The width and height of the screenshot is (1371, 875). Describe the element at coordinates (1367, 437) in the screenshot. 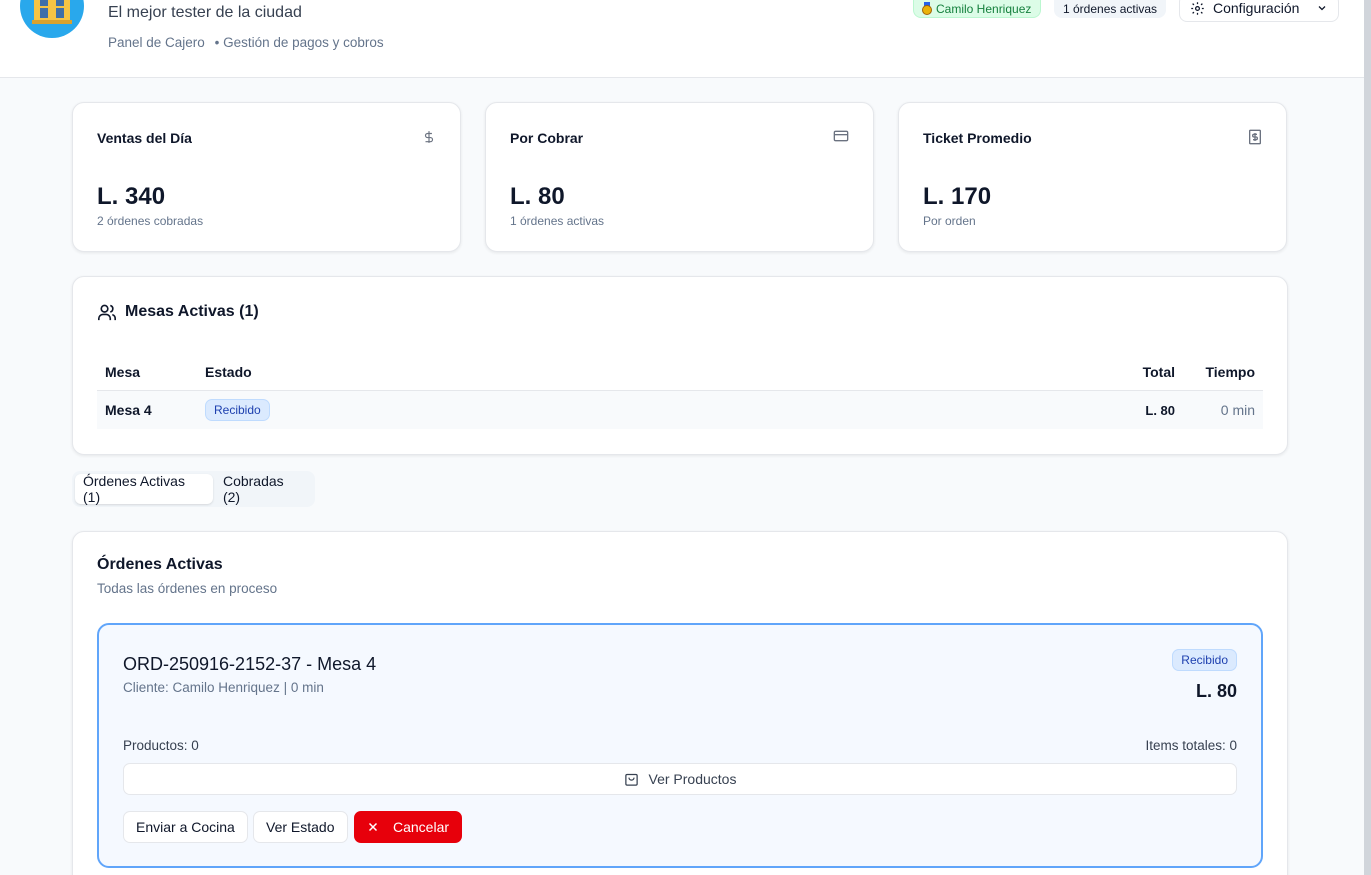

I see `scrollbar` at that location.